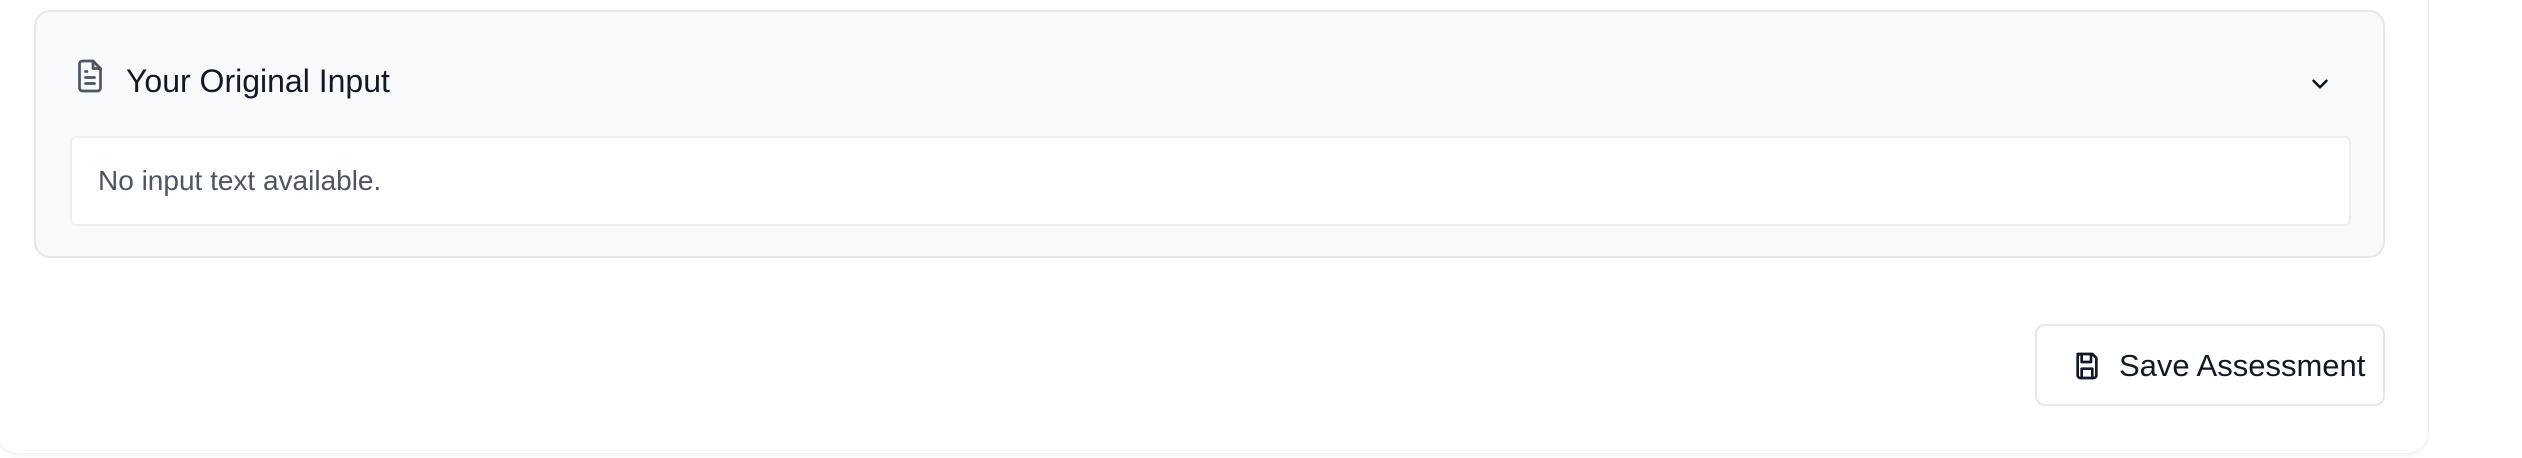 The image size is (2522, 458). Describe the element at coordinates (90, 76) in the screenshot. I see `document-icon` at that location.